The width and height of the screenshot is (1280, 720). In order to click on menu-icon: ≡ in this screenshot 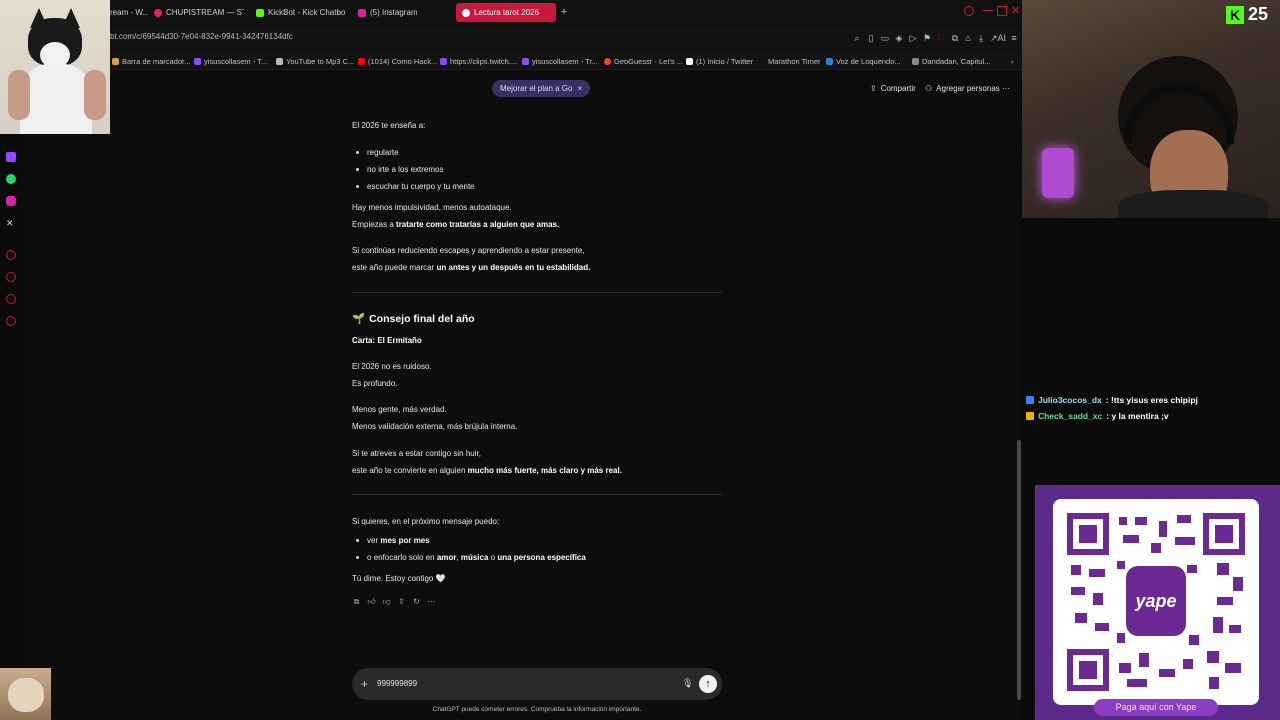, I will do `click(1014, 38)`.